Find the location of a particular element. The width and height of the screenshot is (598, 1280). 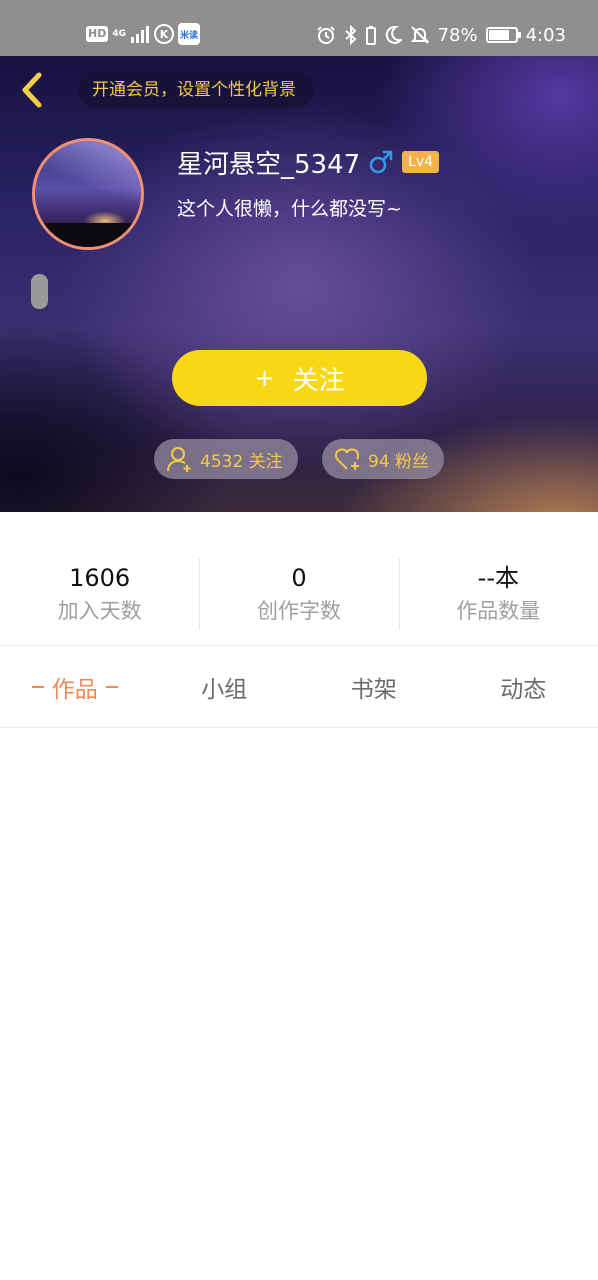

username-row: 星河悬空_5347 Lv4 is located at coordinates (308, 162).